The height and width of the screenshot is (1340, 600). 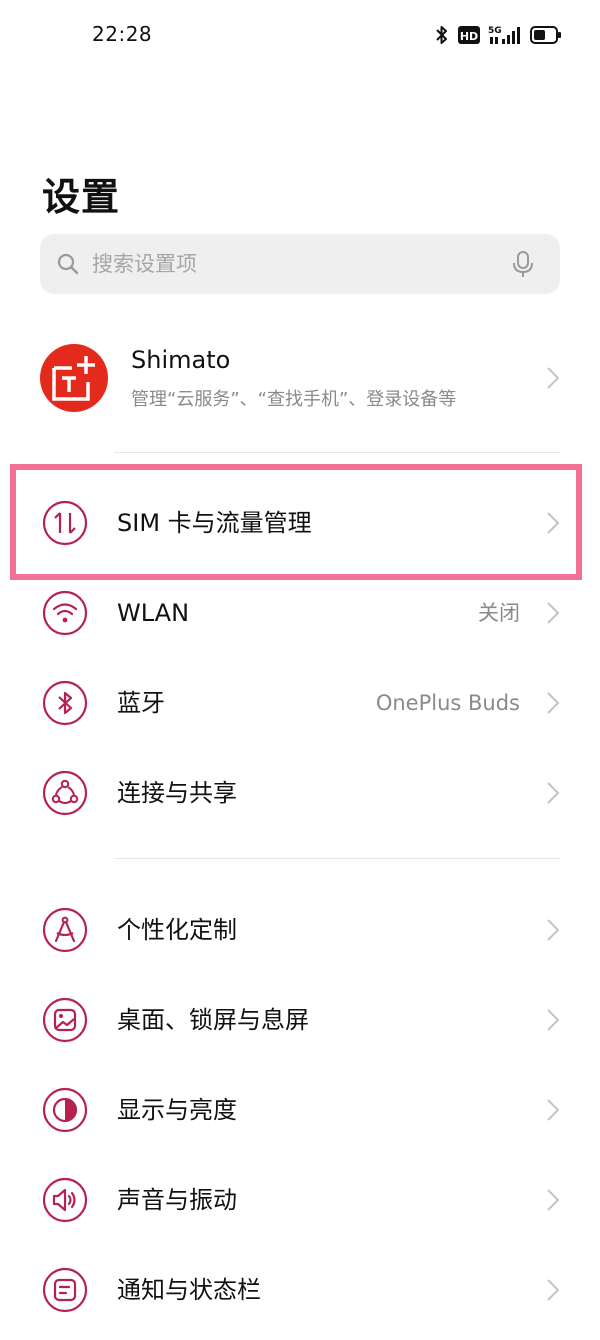 I want to click on status-icons: HD 5G, so click(x=498, y=35).